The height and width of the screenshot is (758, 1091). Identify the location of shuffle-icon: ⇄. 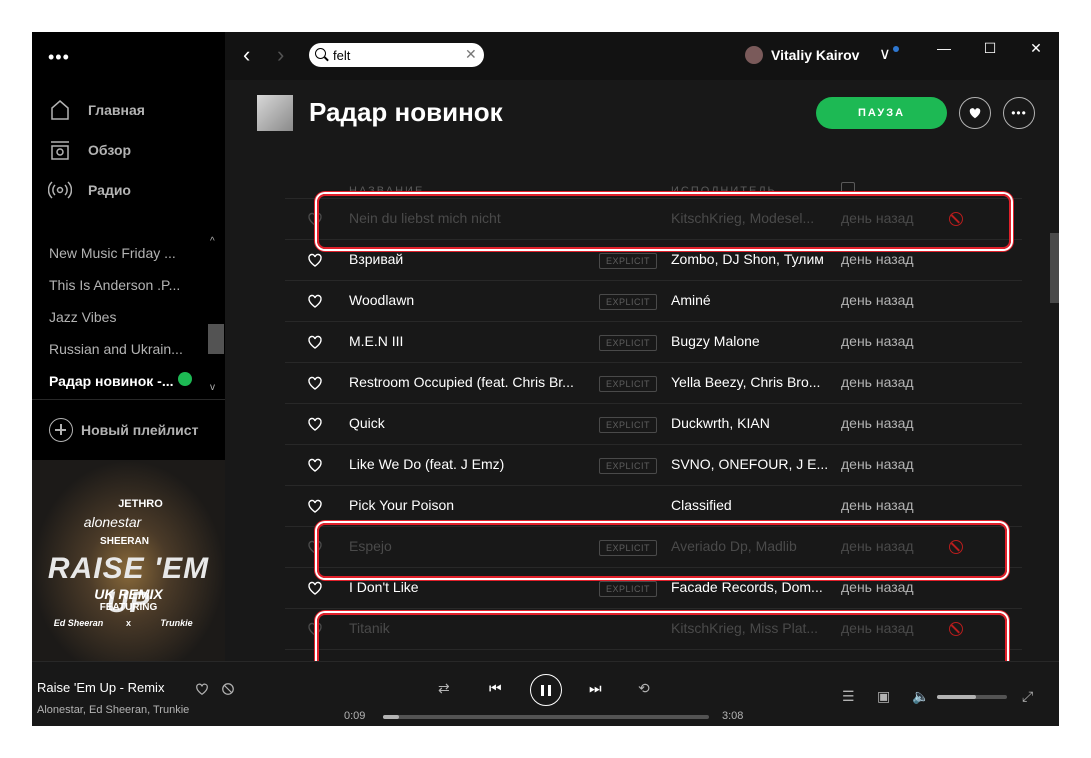
(444, 688).